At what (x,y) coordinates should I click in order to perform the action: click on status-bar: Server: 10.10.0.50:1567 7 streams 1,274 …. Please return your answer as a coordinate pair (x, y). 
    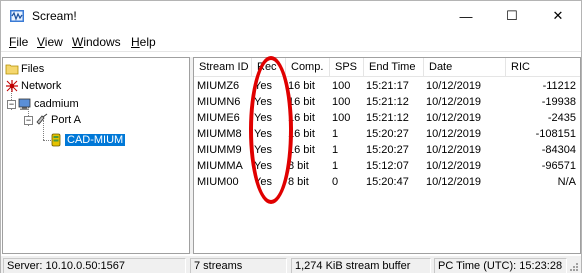
    Looking at the image, I should click on (291, 264).